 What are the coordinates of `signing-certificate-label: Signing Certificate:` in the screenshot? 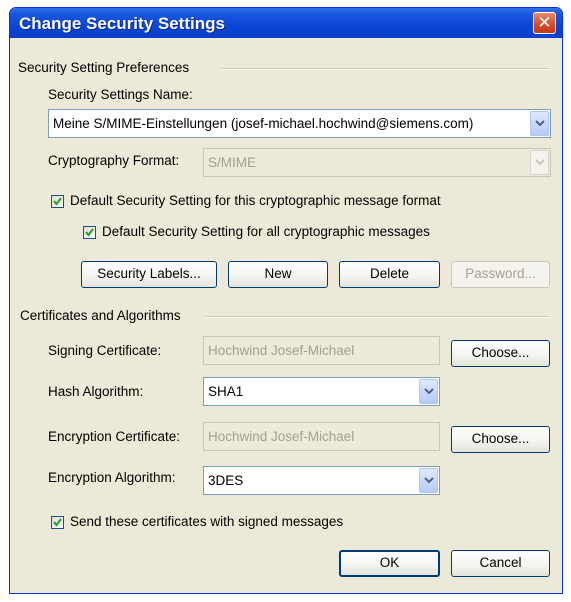 It's located at (105, 350).